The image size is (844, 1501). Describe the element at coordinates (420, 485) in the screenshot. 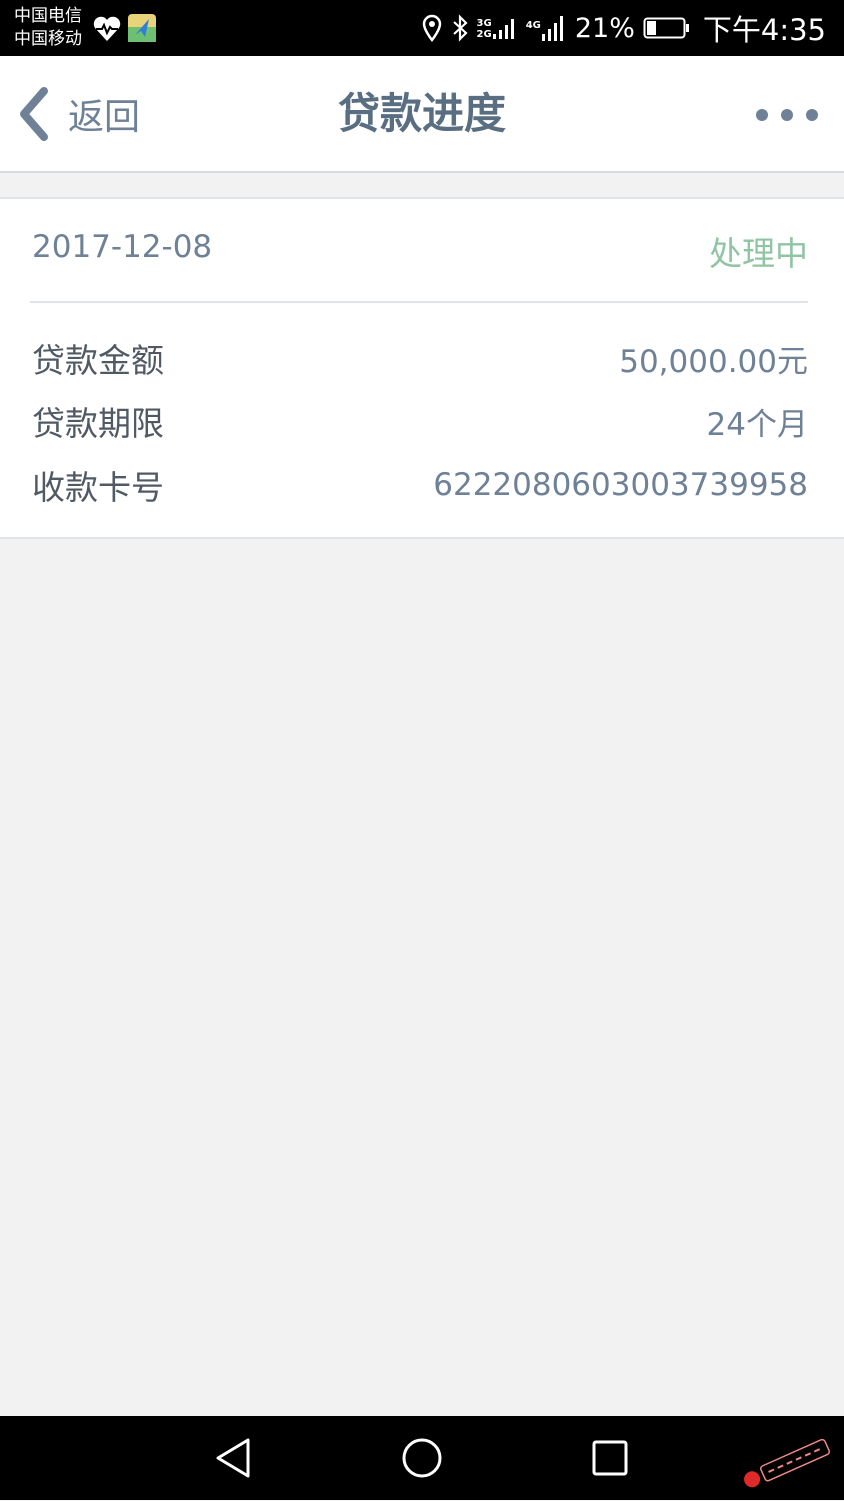

I see `detail-row-card-number: 收款卡号 6222080603003739958` at that location.